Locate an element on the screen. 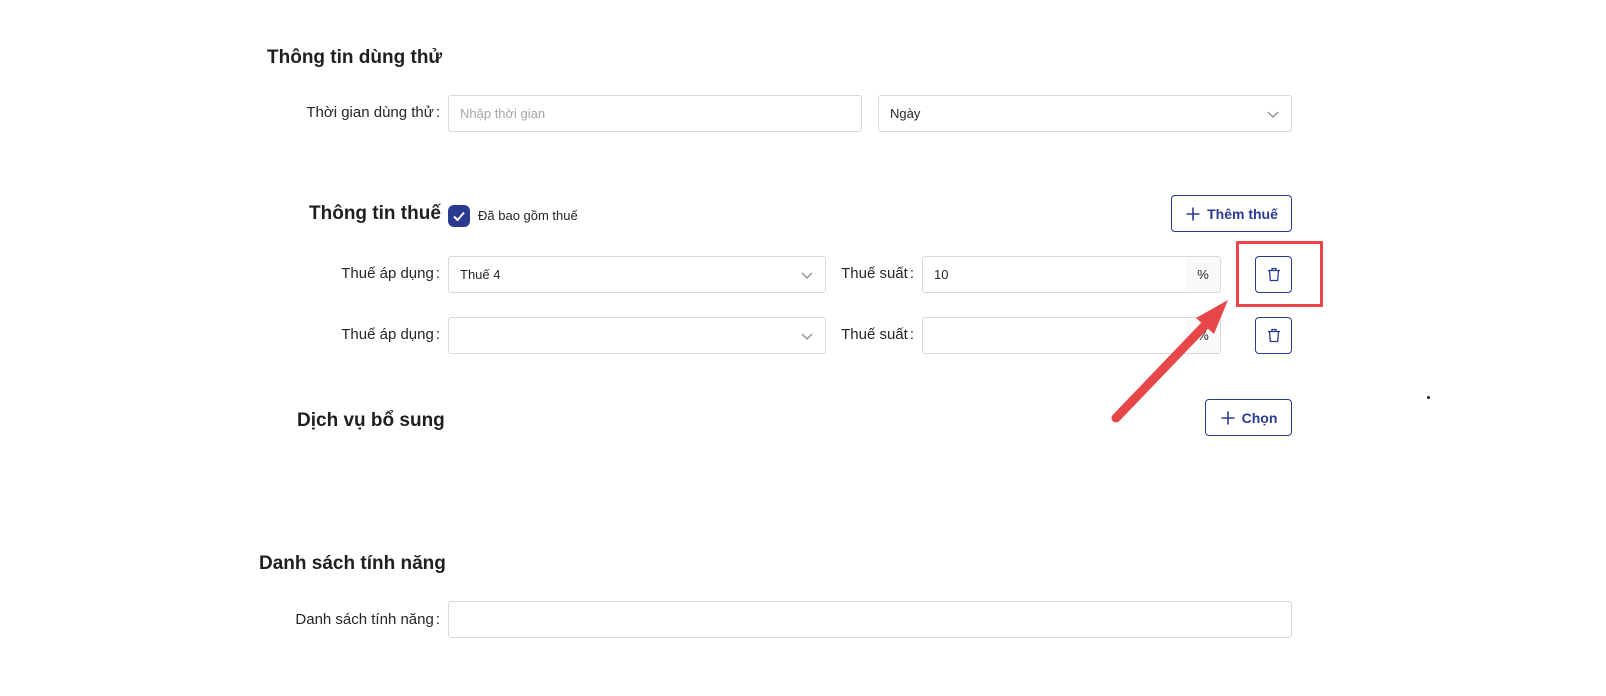 This screenshot has width=1606, height=696. tax-apply-value: Thuế 4 is located at coordinates (480, 274).